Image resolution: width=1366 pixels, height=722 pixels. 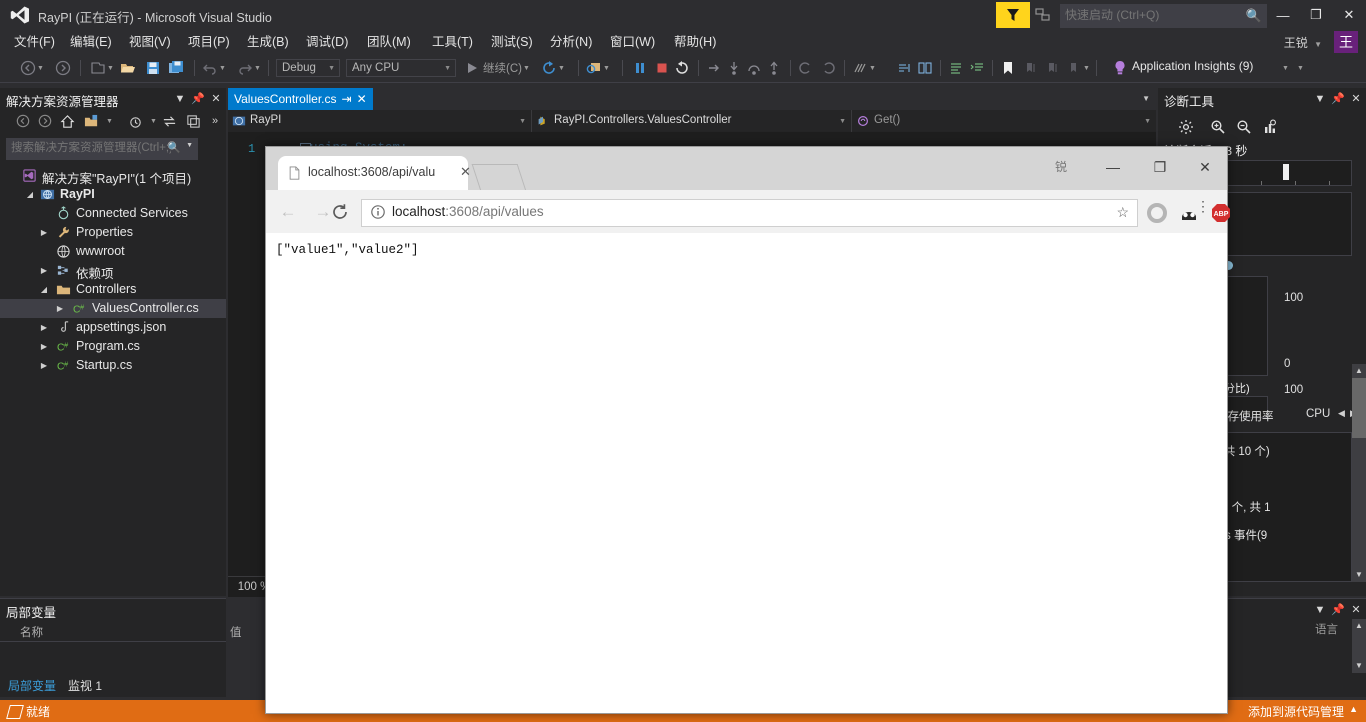 I want to click on uncomment-lines-button, so click(x=977, y=68).